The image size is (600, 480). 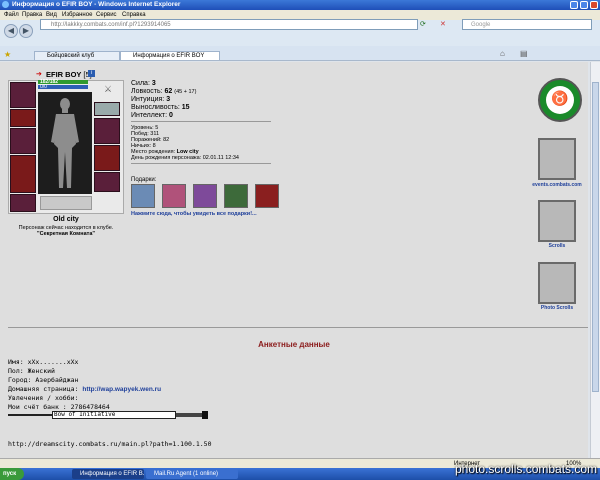 I want to click on menu-favorites: Избранное, so click(x=77, y=15).